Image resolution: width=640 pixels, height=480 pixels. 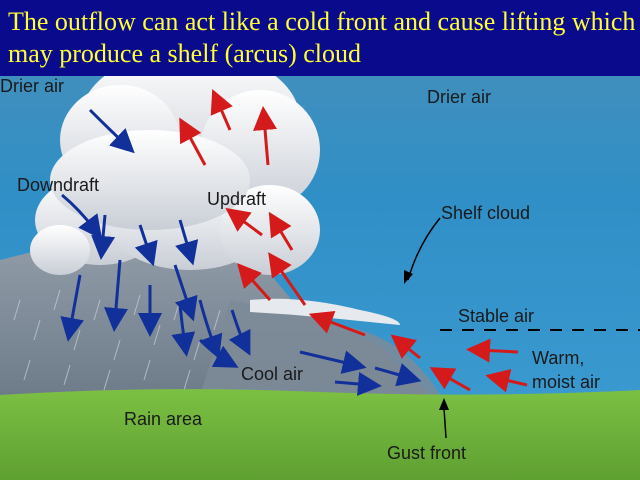 I want to click on label-warm-moist-air-line1: Warm,, so click(x=558, y=358).